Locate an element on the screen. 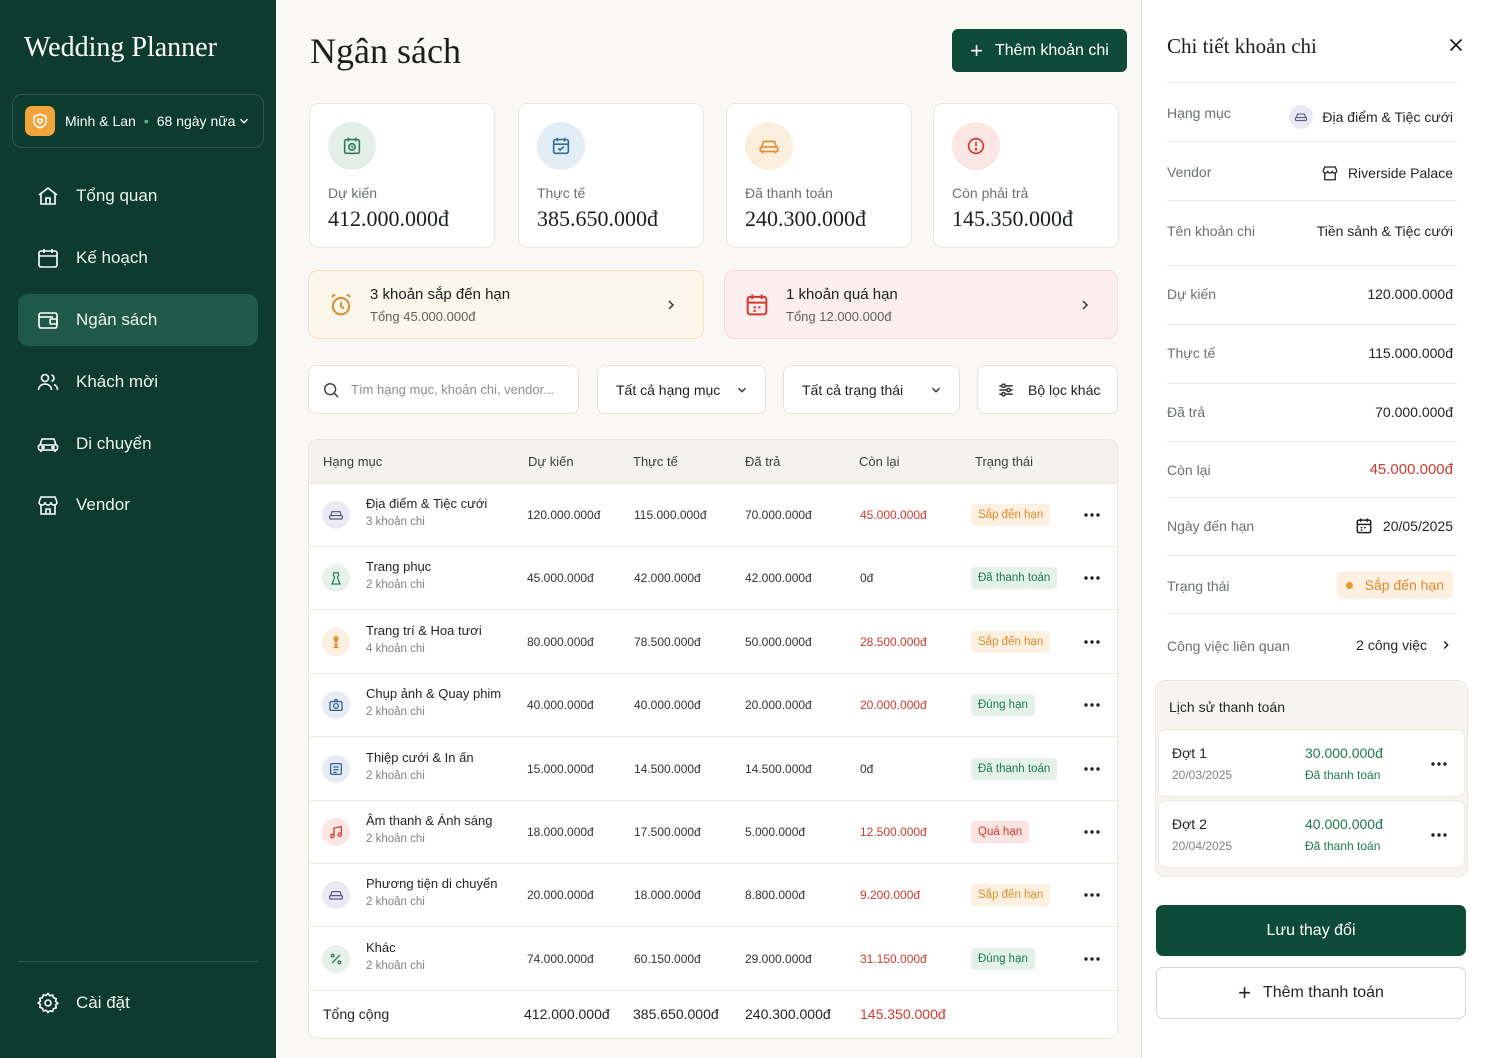  nav-item-overview: Tổng quan is located at coordinates (138, 196).